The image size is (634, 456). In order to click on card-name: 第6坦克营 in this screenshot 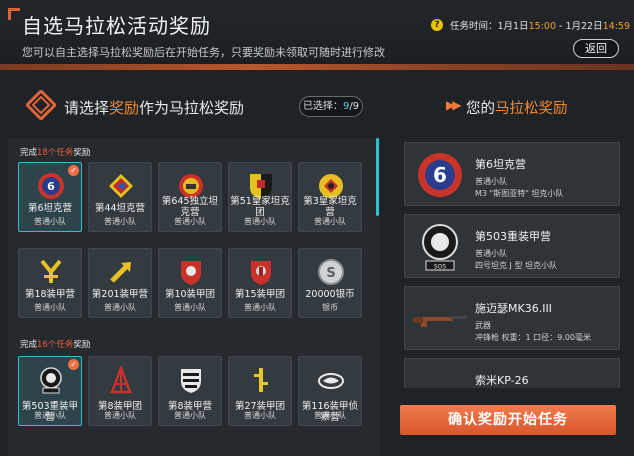, I will do `click(50, 208)`.